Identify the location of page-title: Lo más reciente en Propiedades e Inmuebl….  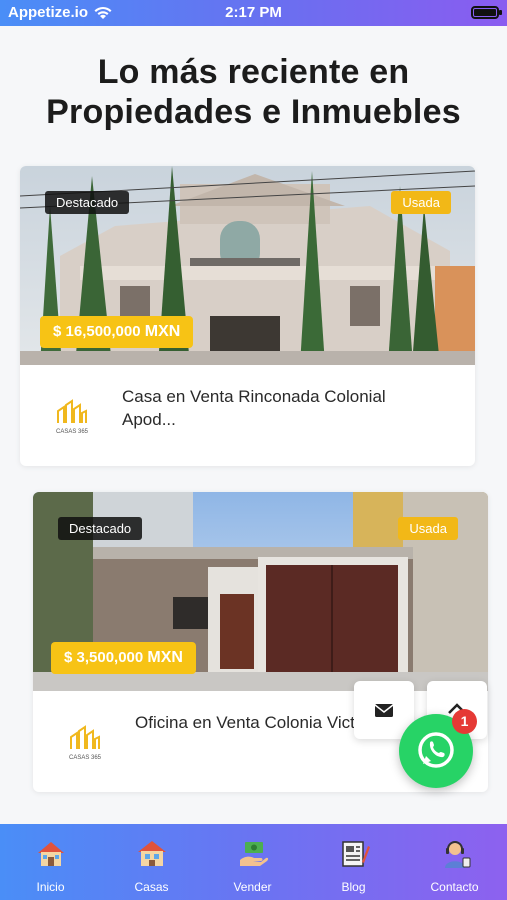
(253, 92).